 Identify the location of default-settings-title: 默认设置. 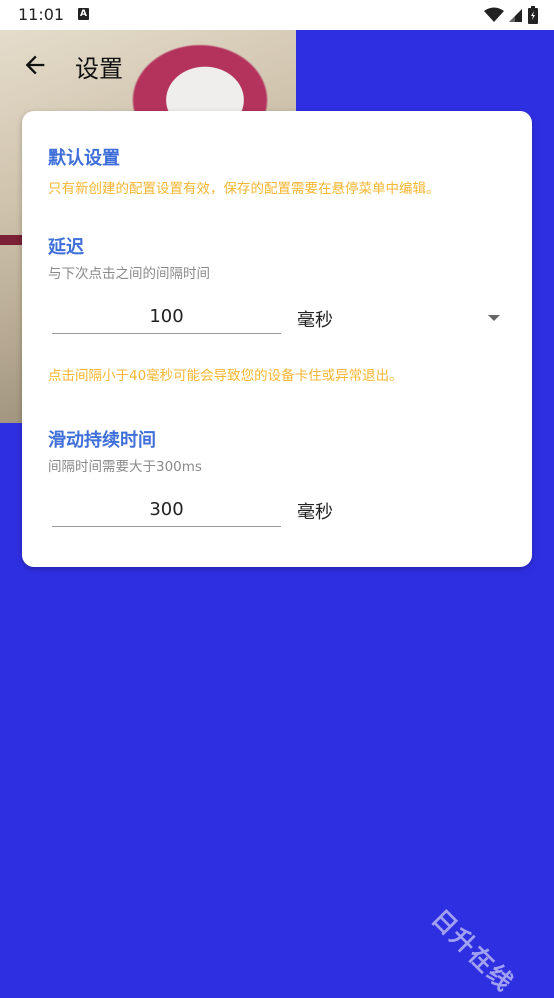
(84, 158).